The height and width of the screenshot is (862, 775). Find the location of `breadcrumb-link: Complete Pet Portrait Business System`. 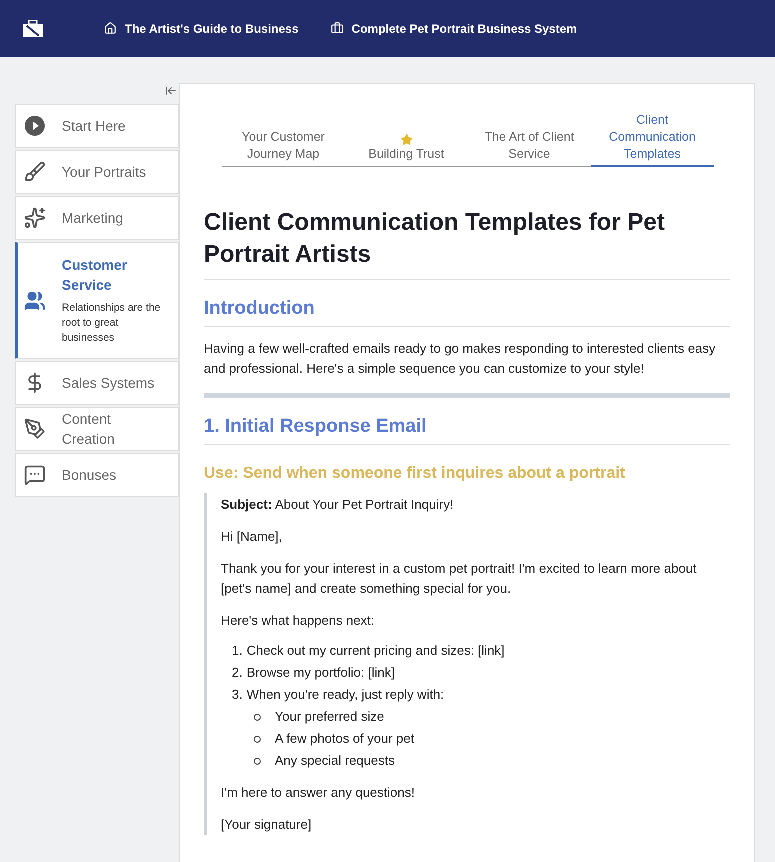

breadcrumb-link: Complete Pet Portrait Business System is located at coordinates (454, 29).